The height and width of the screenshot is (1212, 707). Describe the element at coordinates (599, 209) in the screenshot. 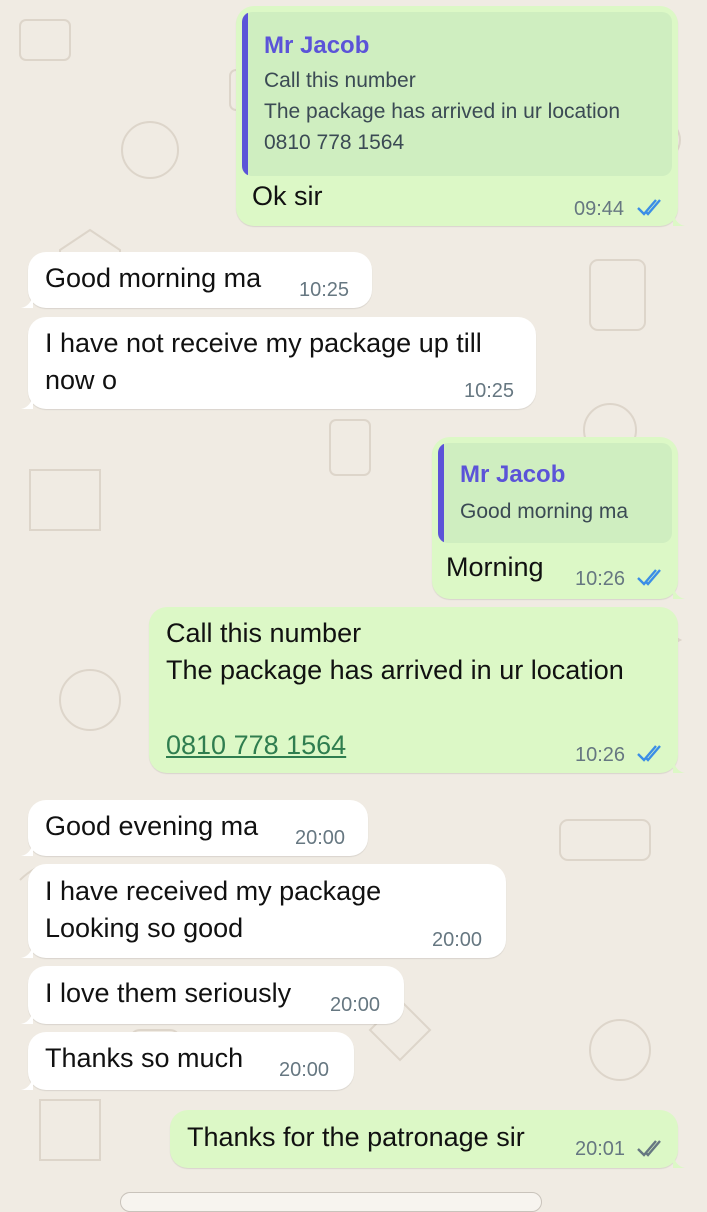

I see `message-time: 09:44` at that location.